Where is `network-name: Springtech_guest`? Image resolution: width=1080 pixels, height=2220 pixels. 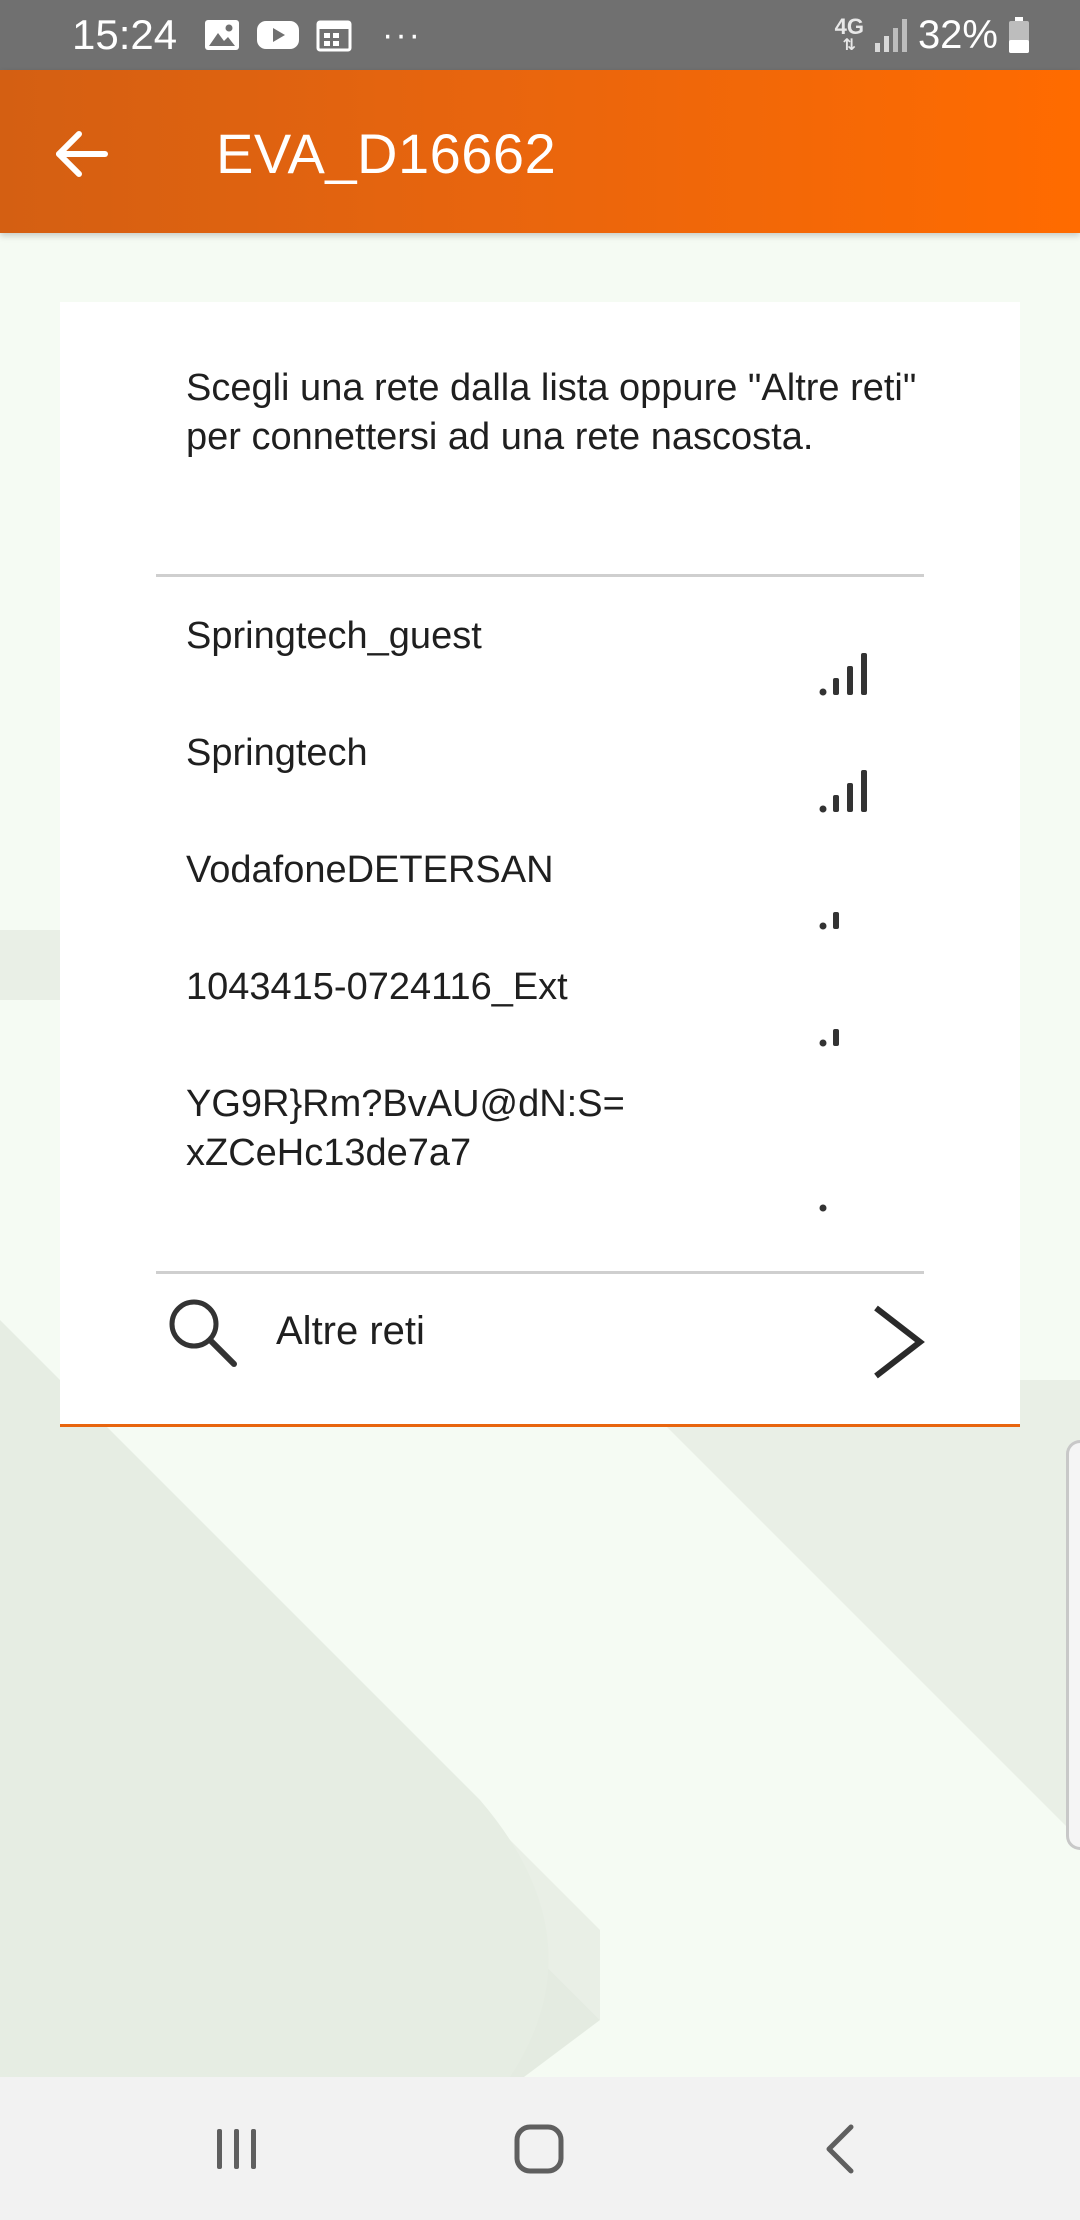
network-name: Springtech_guest is located at coordinates (334, 636).